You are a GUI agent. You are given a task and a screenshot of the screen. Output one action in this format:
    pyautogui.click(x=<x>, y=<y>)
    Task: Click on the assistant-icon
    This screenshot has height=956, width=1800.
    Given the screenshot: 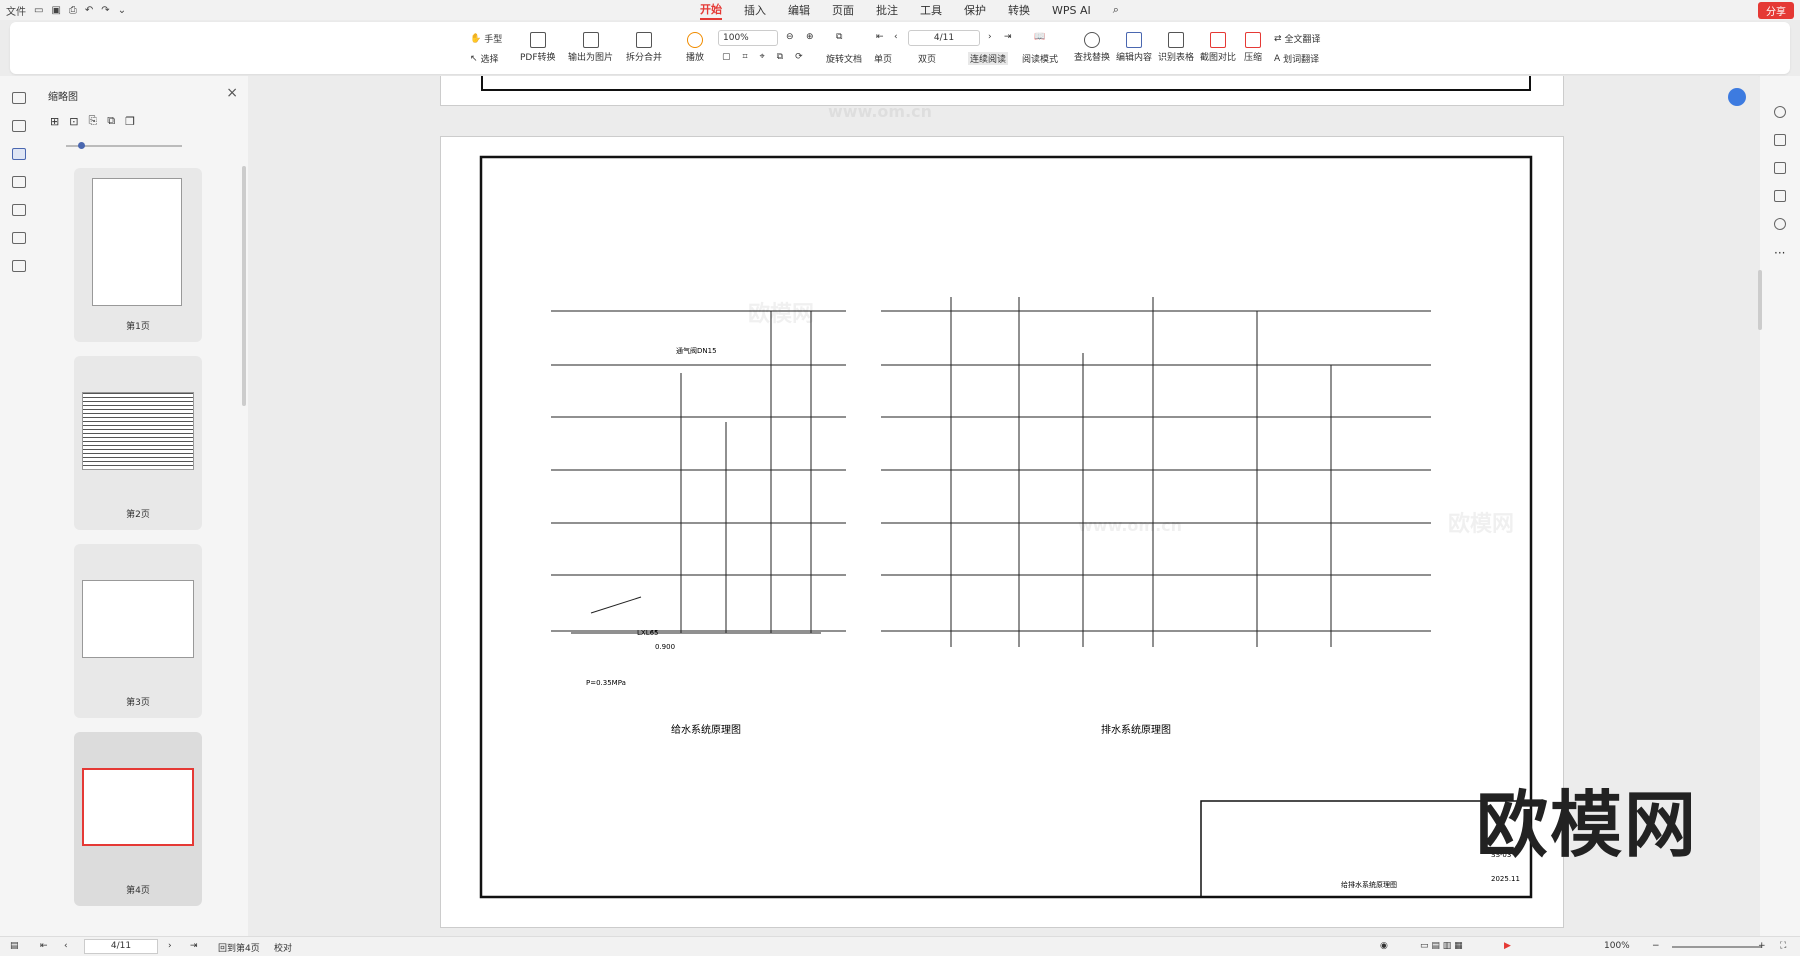 What is the action you would take?
    pyautogui.click(x=1737, y=97)
    